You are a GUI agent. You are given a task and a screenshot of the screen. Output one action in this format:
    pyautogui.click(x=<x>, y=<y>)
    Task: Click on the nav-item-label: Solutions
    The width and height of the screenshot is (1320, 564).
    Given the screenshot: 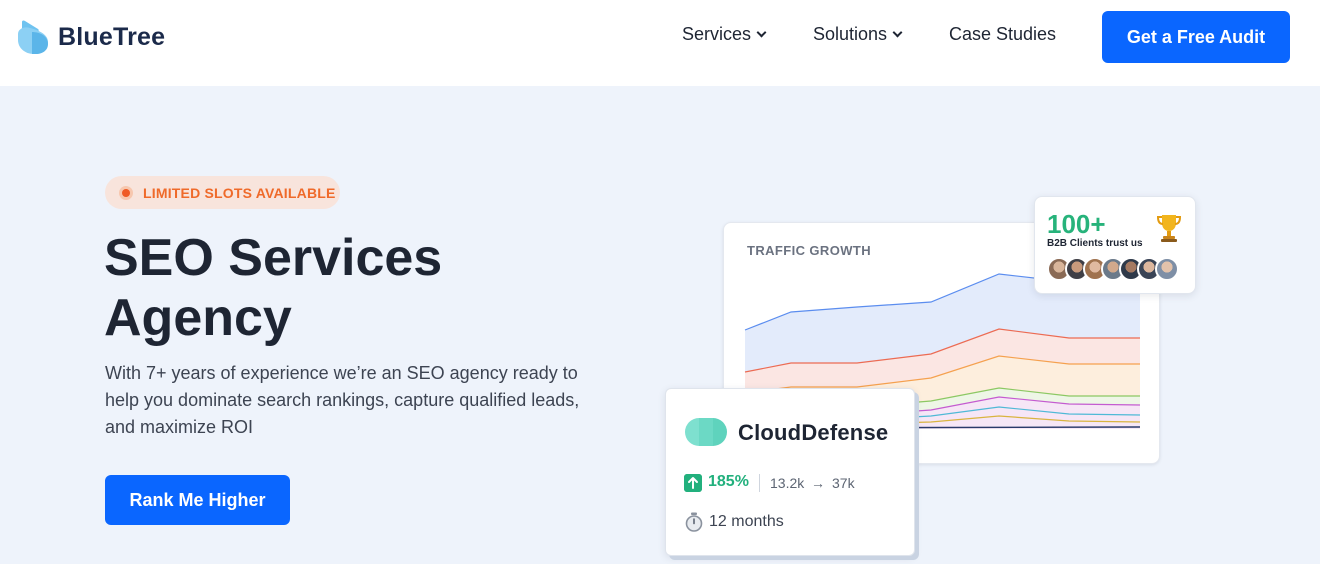 What is the action you would take?
    pyautogui.click(x=850, y=34)
    